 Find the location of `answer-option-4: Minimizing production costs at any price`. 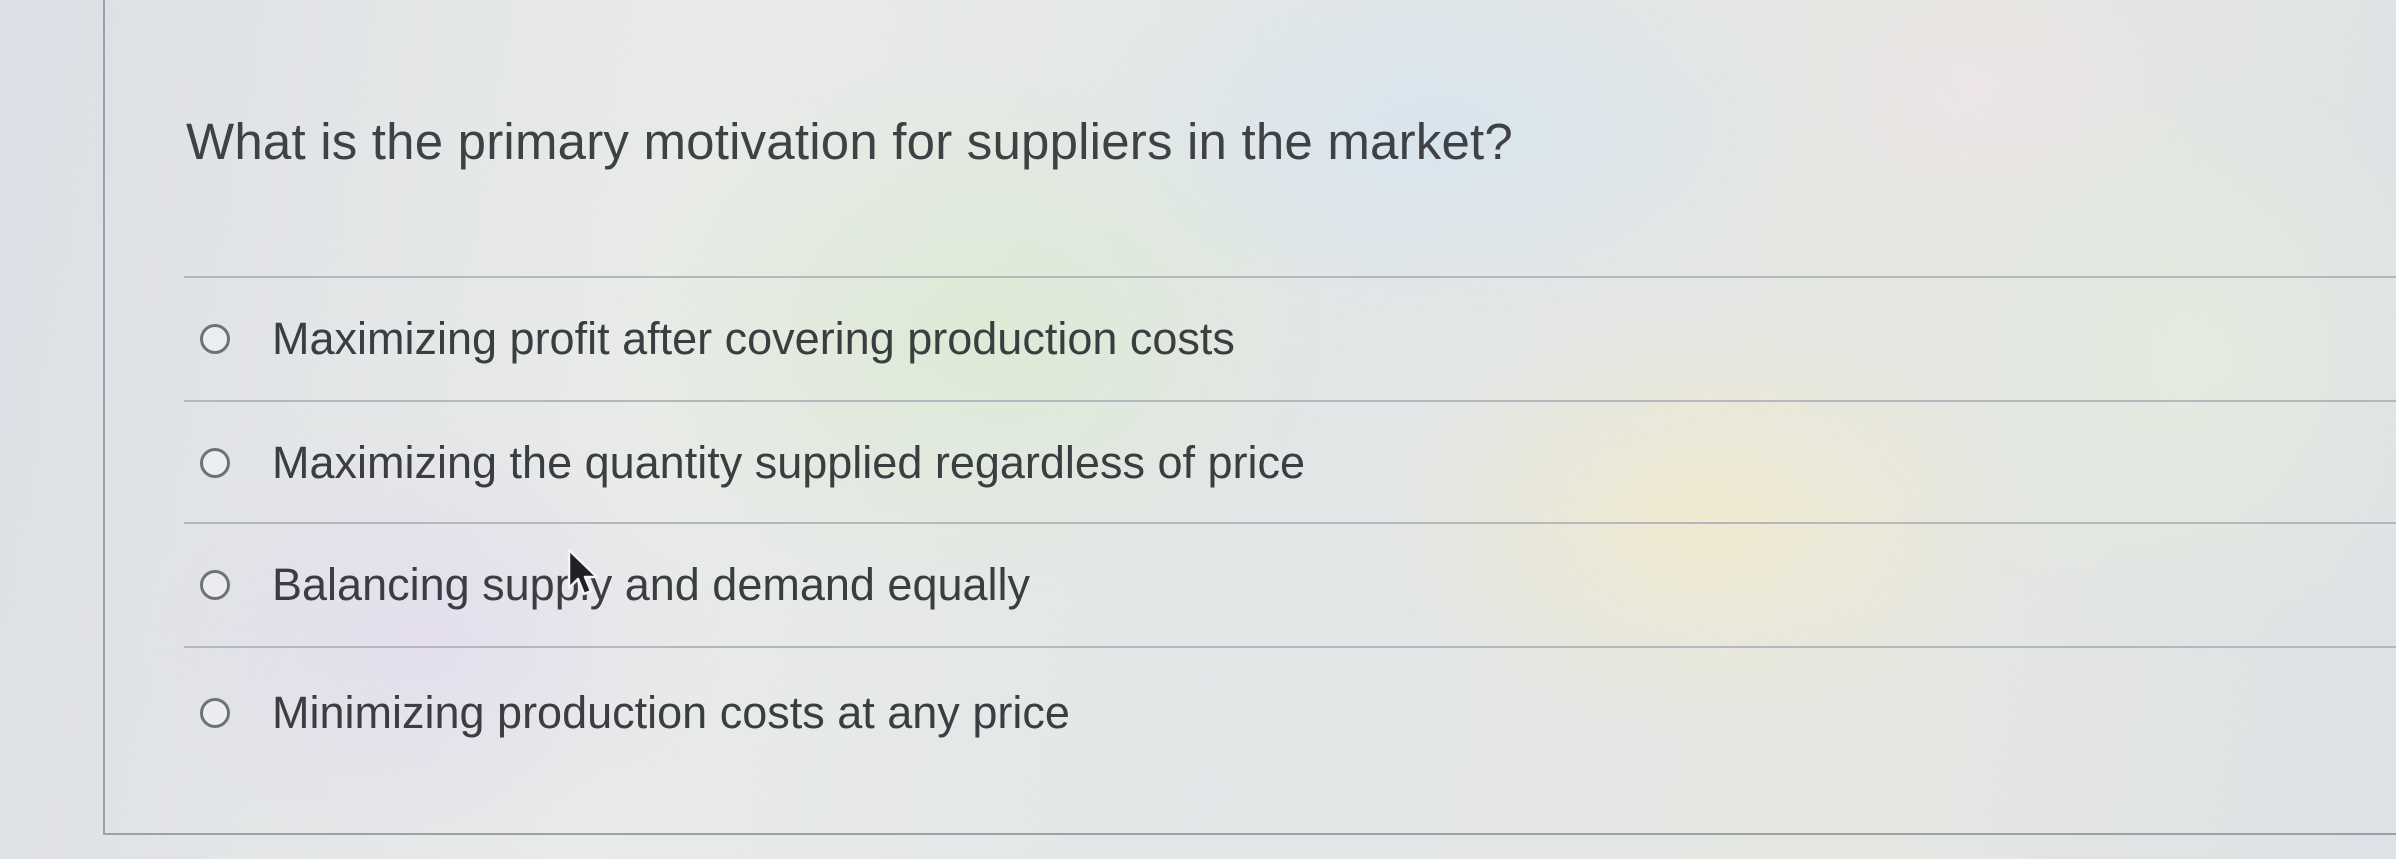

answer-option-4: Minimizing production costs at any price is located at coordinates (635, 713).